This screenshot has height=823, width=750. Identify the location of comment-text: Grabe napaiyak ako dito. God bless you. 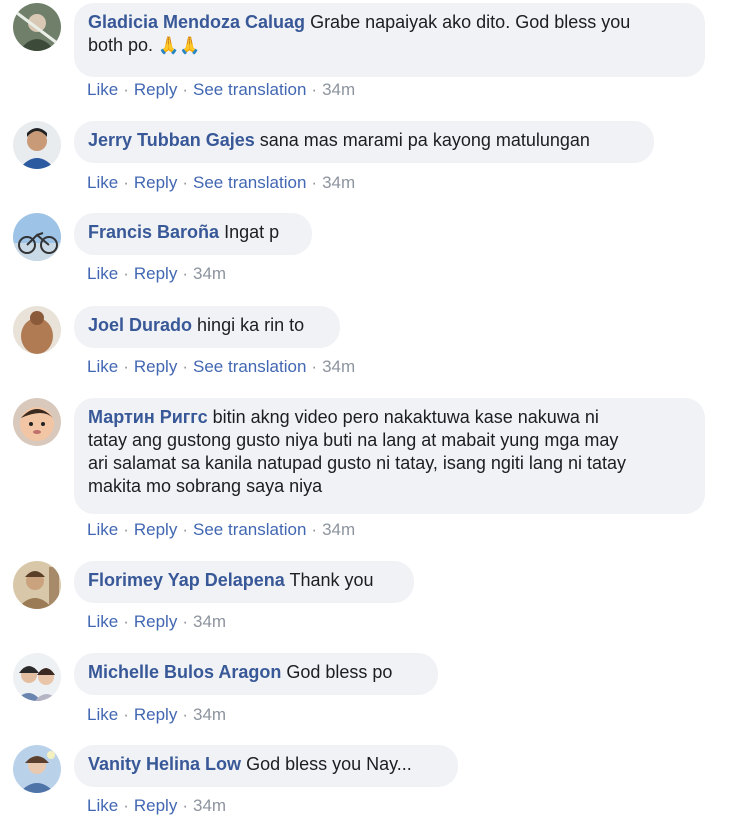
(470, 22).